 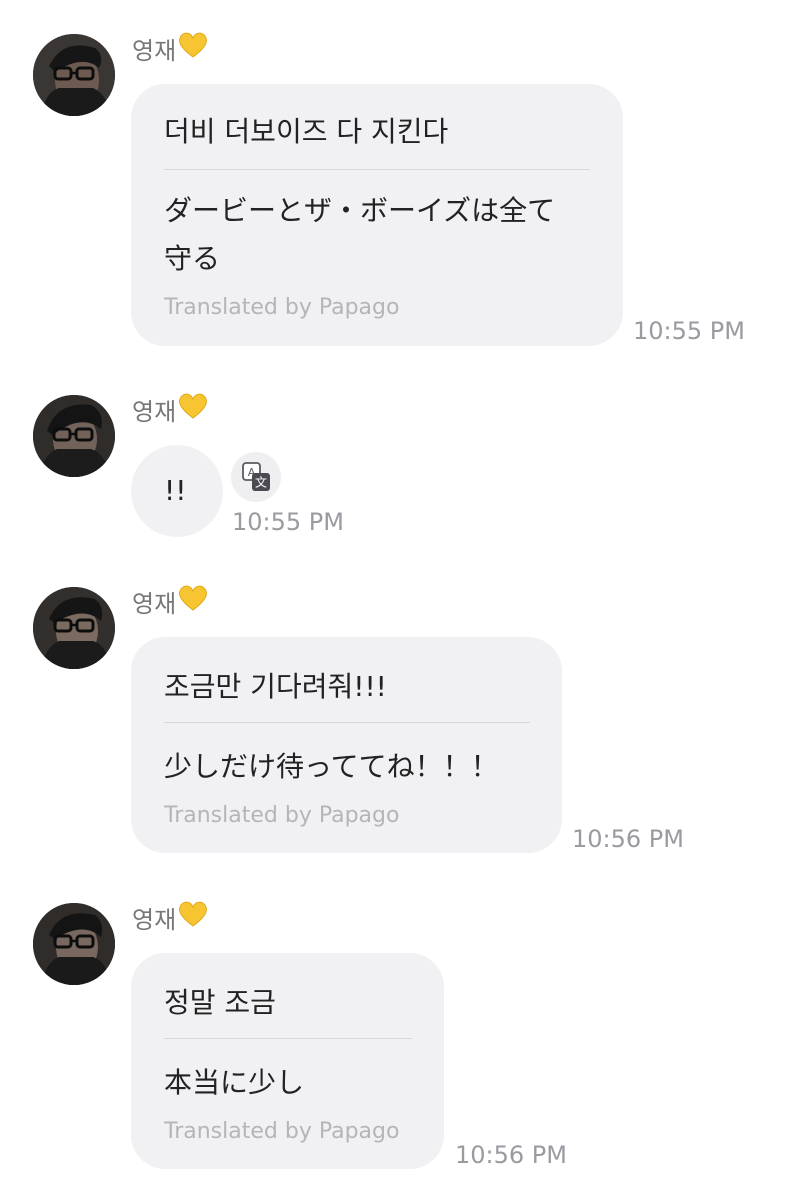 What do you see at coordinates (220, 1002) in the screenshot?
I see `original-text: 정말 조금` at bounding box center [220, 1002].